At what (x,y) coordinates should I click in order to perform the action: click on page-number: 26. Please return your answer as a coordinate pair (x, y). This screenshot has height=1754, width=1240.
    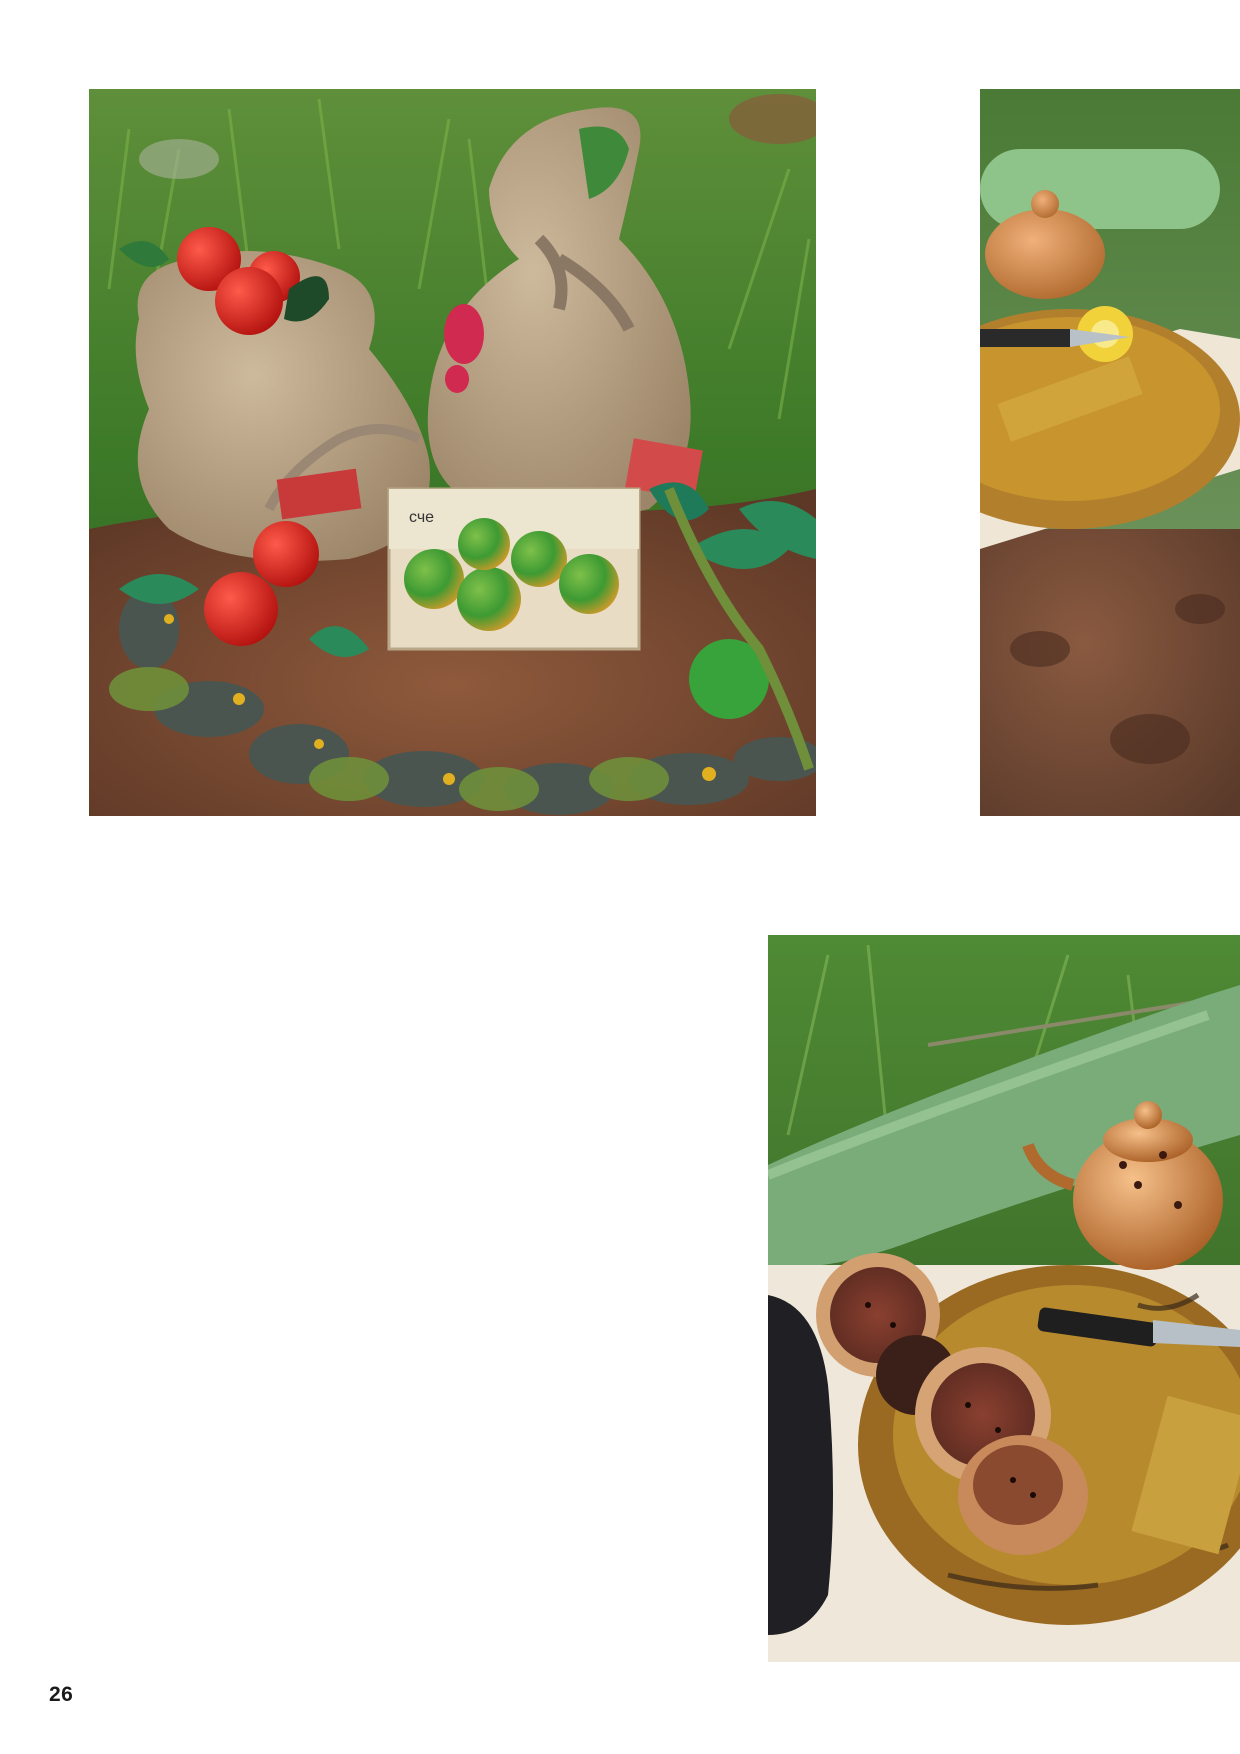
    Looking at the image, I should click on (61, 1694).